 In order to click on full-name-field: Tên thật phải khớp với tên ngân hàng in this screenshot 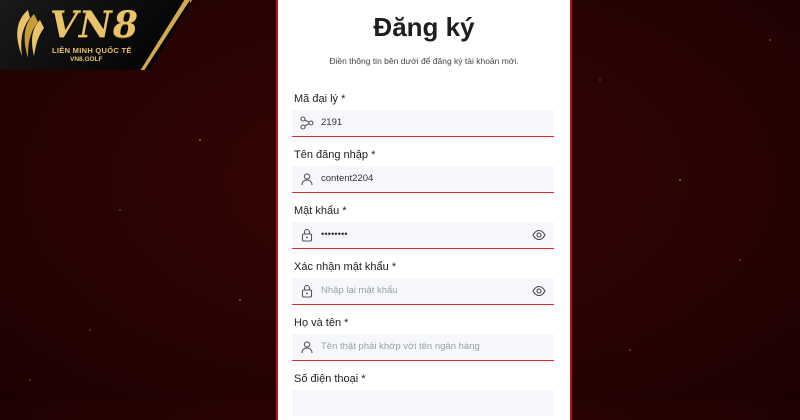, I will do `click(423, 347)`.